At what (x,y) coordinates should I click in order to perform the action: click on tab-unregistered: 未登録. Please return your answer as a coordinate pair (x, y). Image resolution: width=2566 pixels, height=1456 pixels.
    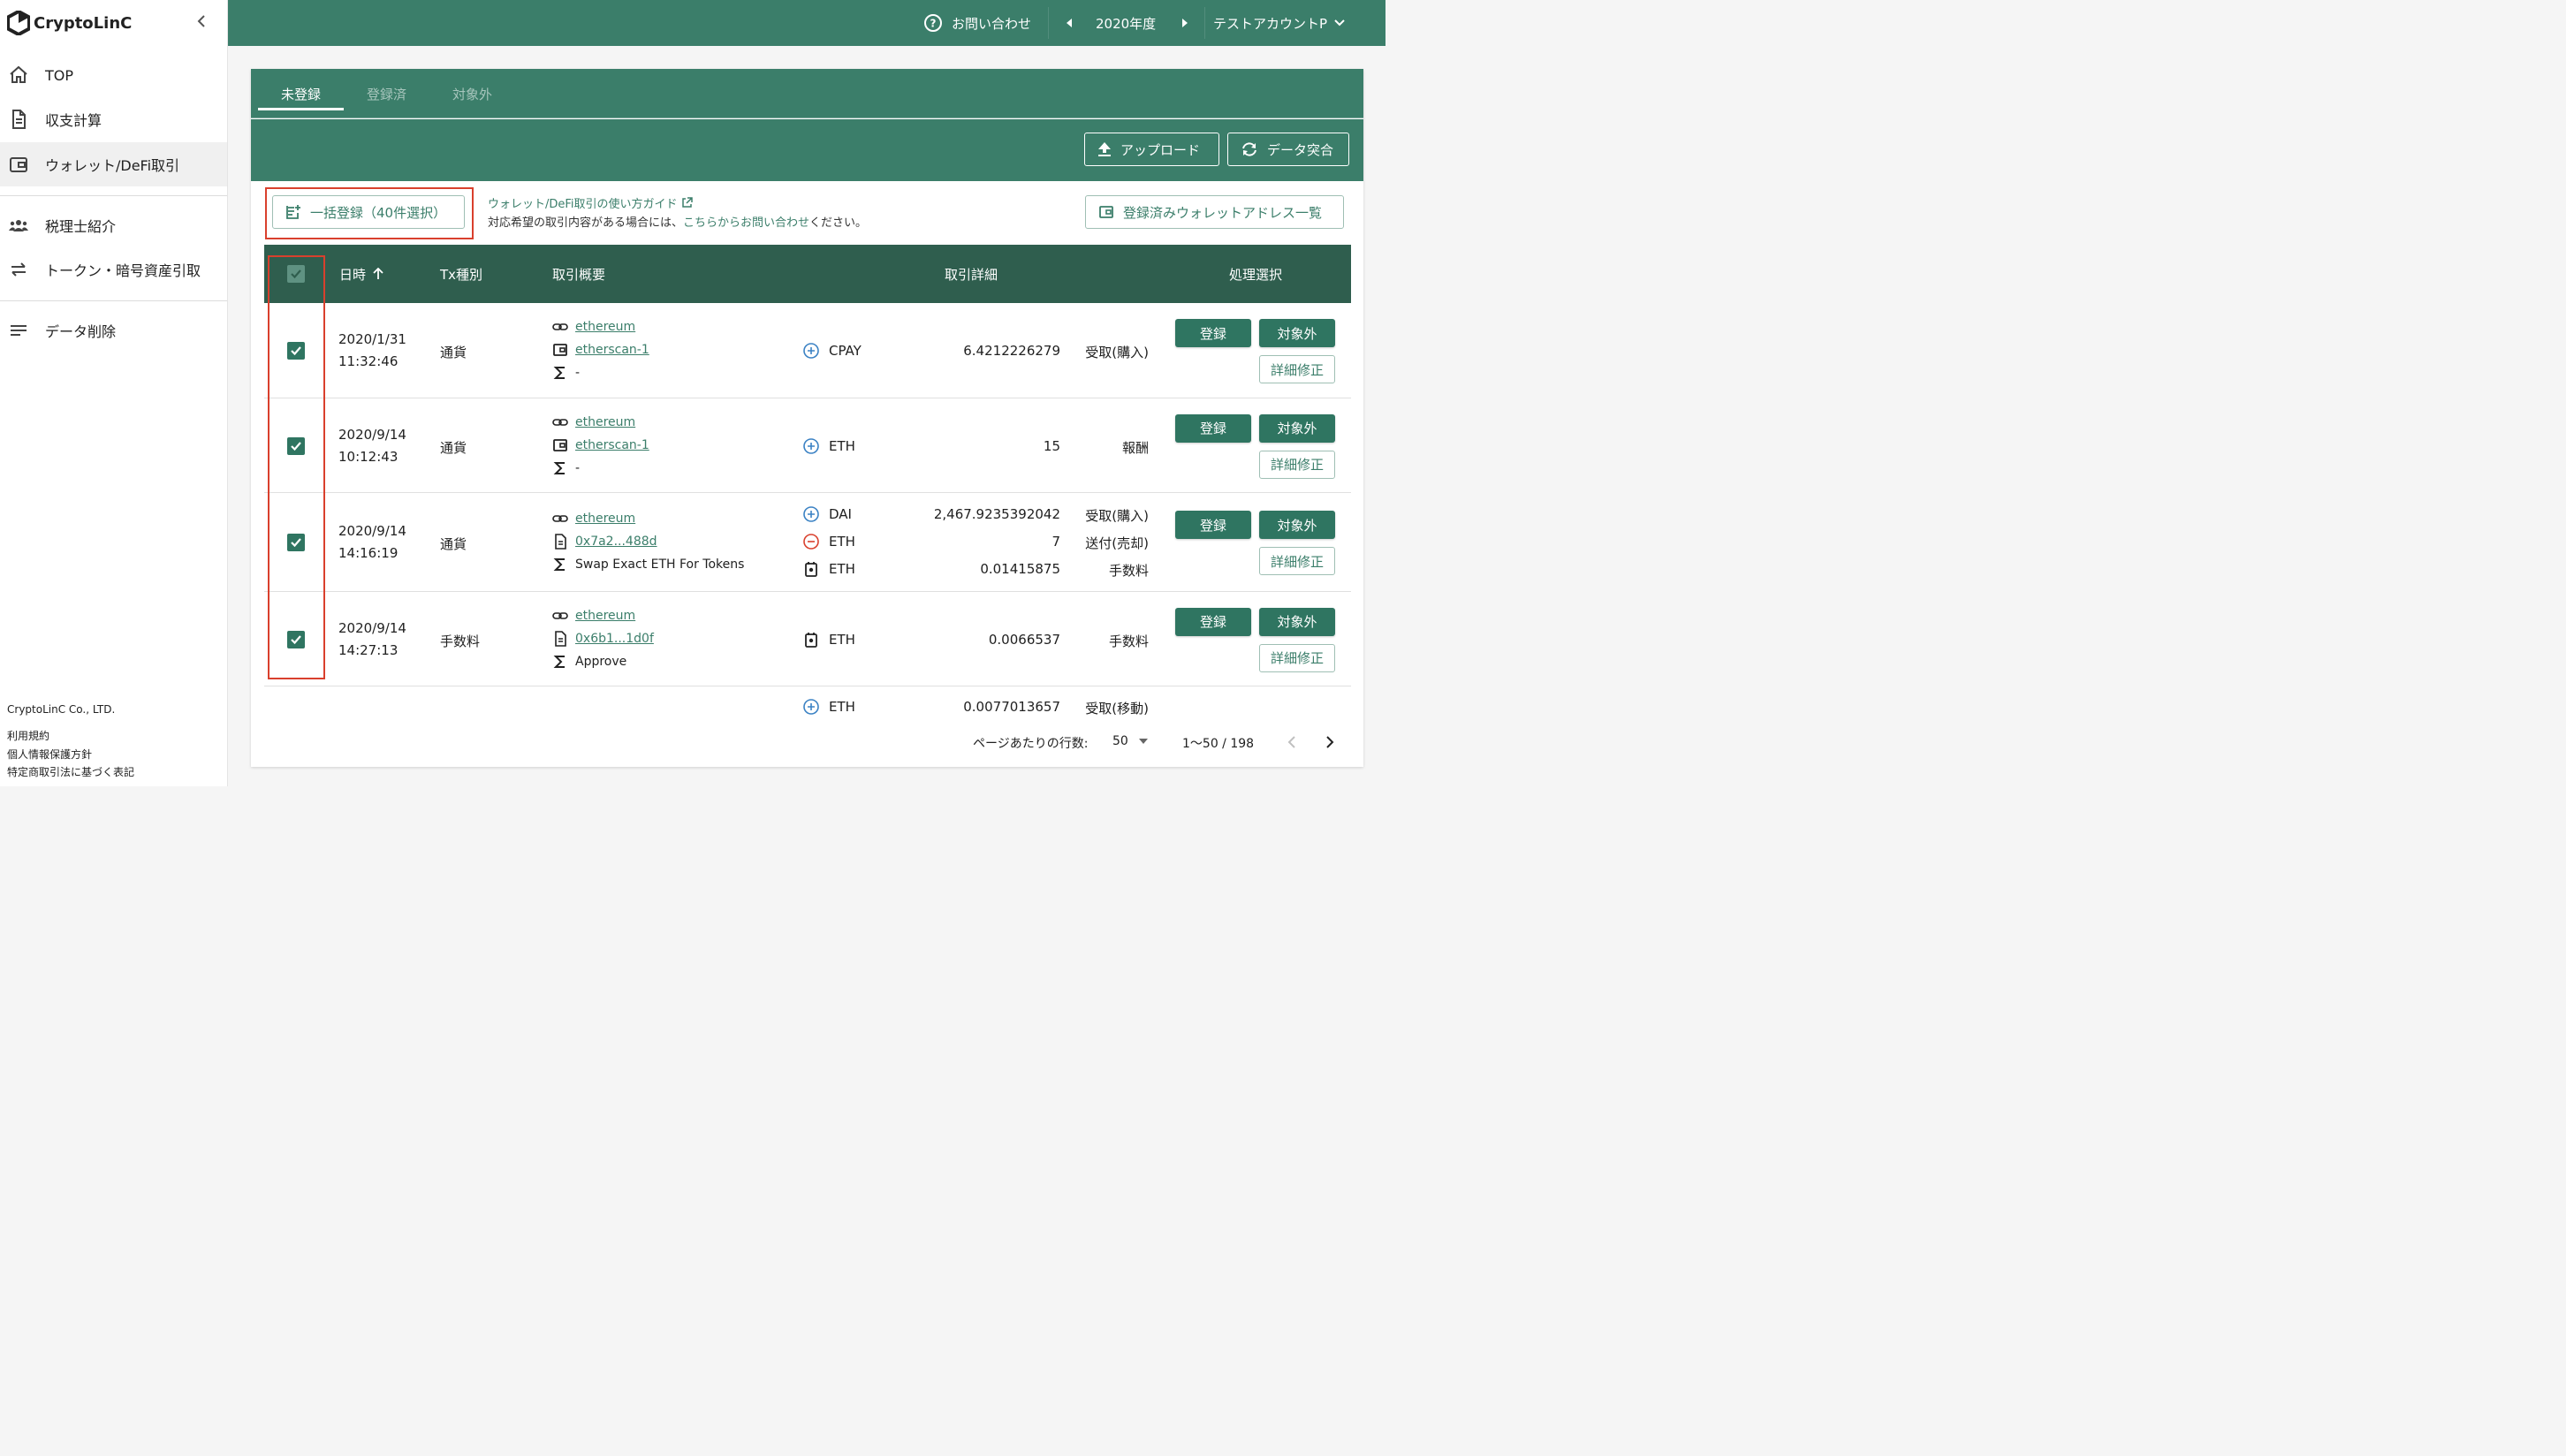
    Looking at the image, I should click on (301, 93).